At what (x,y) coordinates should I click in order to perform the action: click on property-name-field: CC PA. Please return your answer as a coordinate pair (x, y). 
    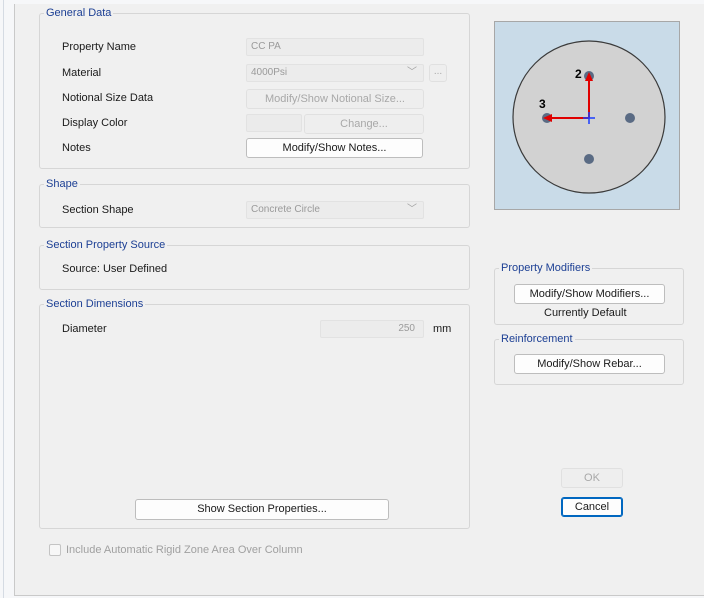
    Looking at the image, I should click on (335, 47).